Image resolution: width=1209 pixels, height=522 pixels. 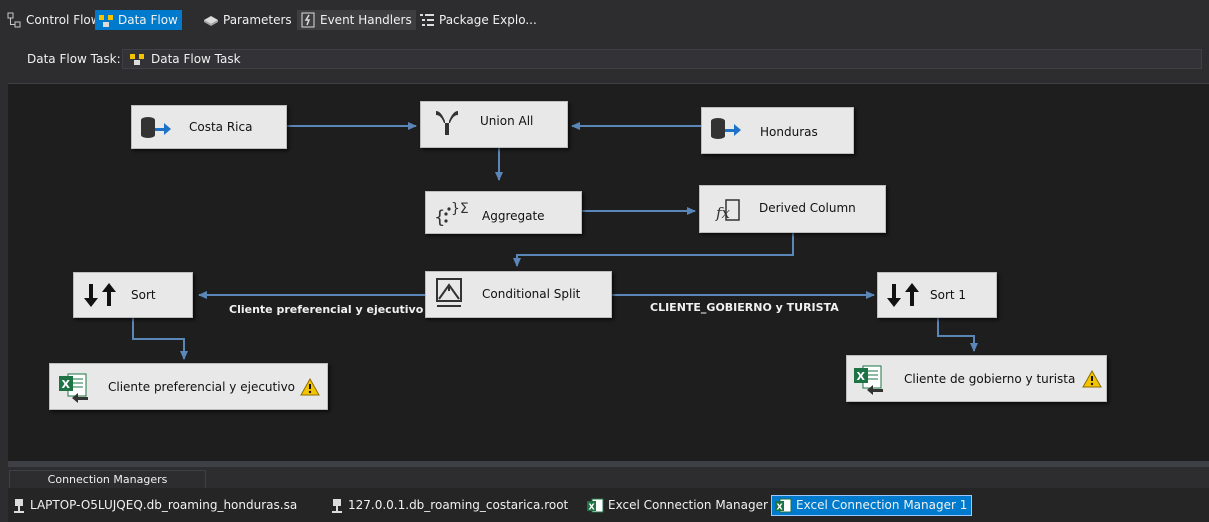 What do you see at coordinates (990, 379) in the screenshot?
I see `node-label: Cliente de gobierno y turista` at bounding box center [990, 379].